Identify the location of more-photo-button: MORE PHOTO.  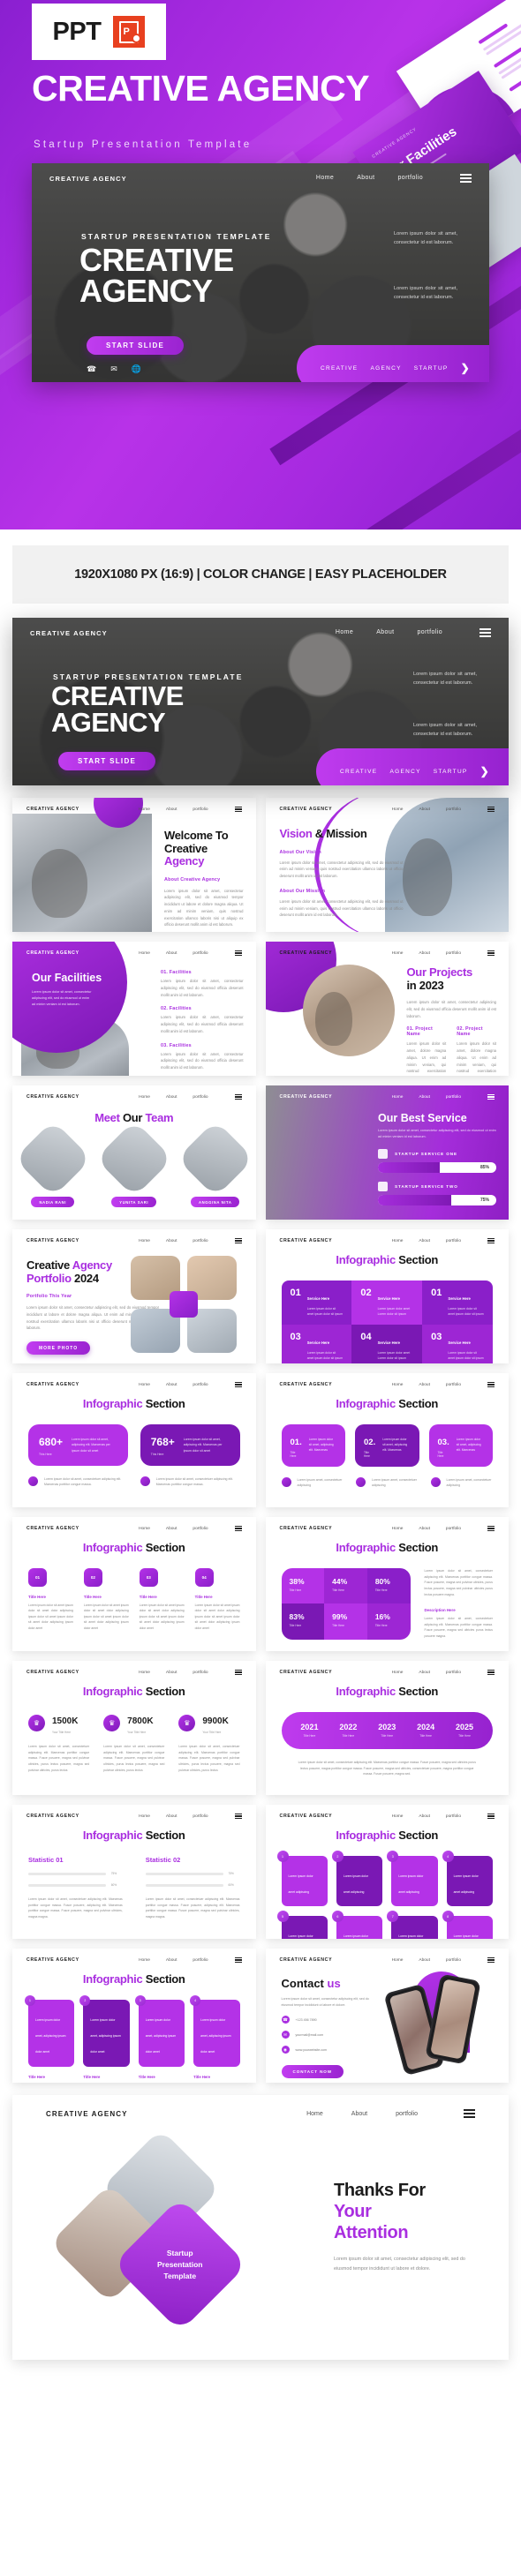
(58, 1348).